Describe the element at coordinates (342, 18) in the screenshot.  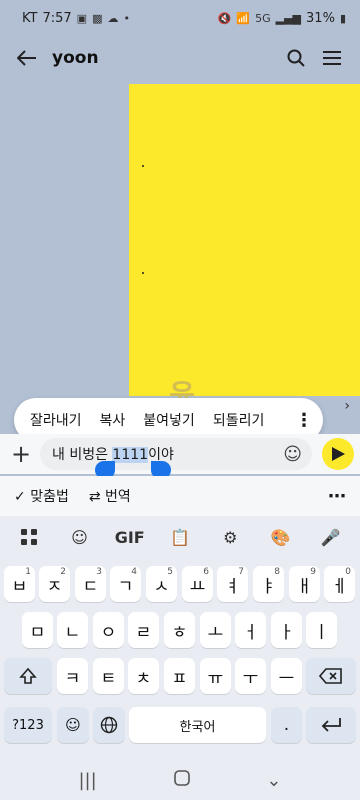
I see `battery-icon: ▮` at that location.